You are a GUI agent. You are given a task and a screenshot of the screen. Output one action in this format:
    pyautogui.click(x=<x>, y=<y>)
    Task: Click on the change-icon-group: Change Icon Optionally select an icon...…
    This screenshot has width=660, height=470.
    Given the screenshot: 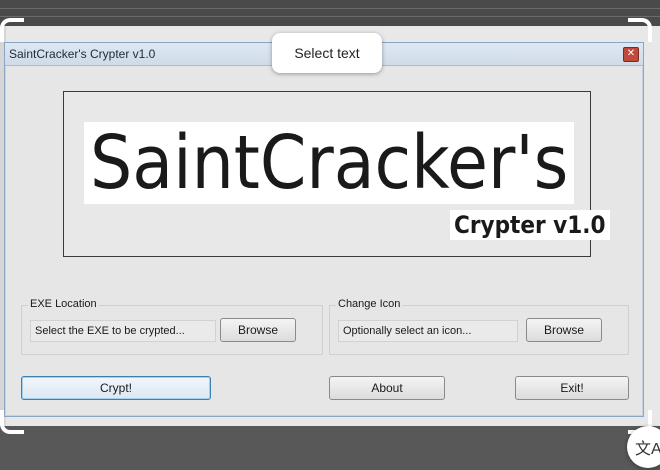 What is the action you would take?
    pyautogui.click(x=479, y=326)
    